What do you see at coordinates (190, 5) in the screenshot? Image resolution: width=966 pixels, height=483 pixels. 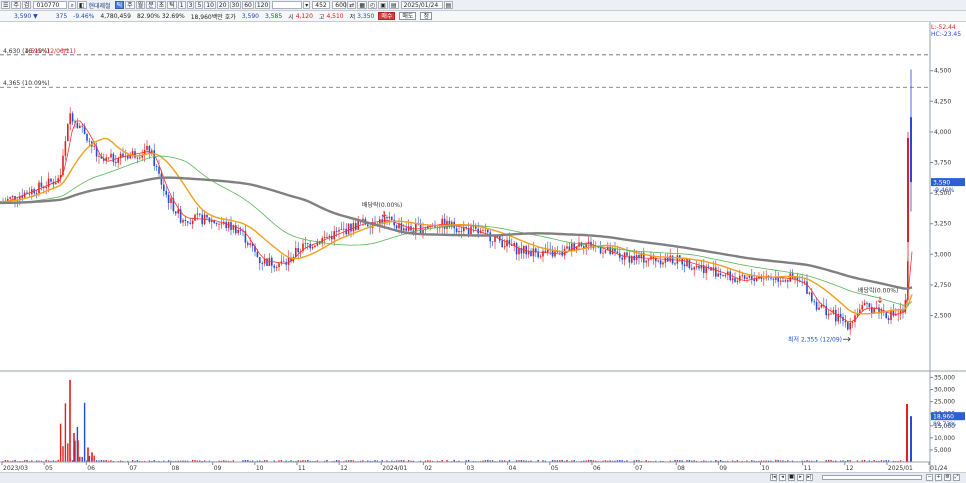 I see `interval-3-button: 3` at bounding box center [190, 5].